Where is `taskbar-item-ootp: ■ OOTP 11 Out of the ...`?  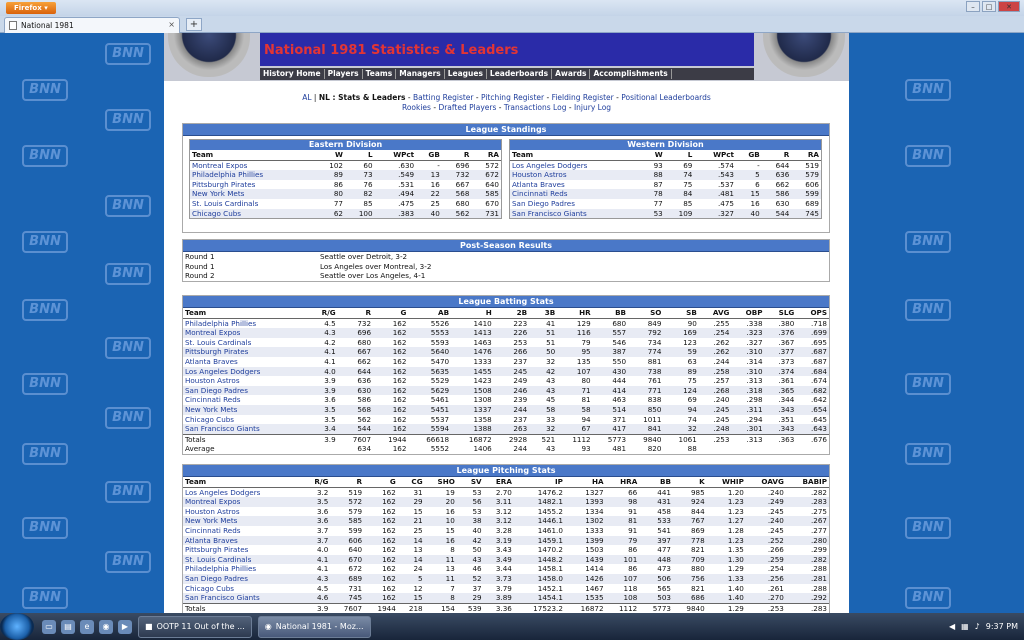
taskbar-item-ootp: ■ OOTP 11 Out of the ... is located at coordinates (195, 626).